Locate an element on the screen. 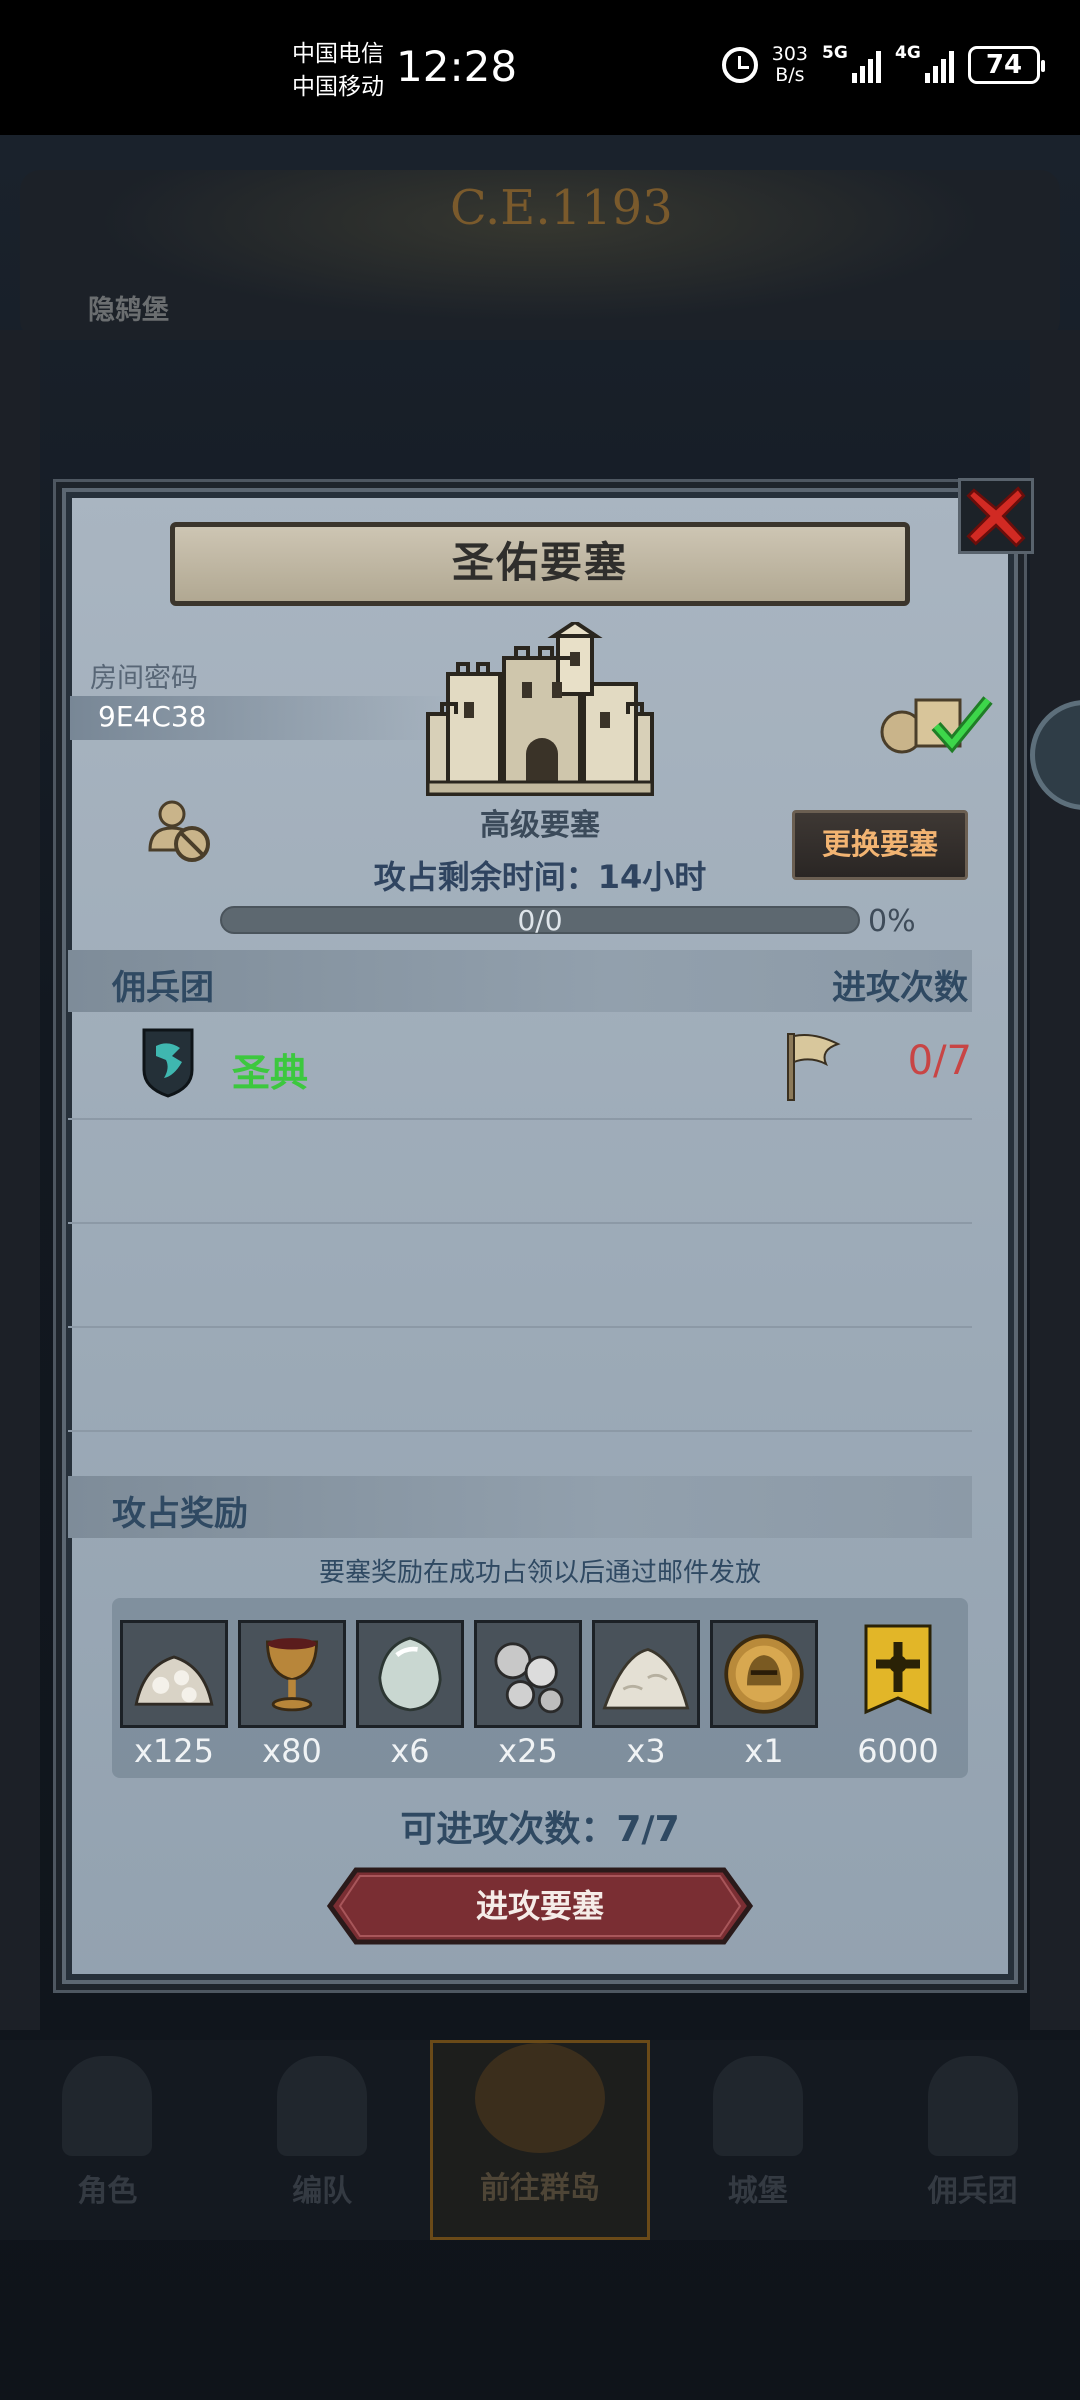  ship-icon is located at coordinates (972, 2106).